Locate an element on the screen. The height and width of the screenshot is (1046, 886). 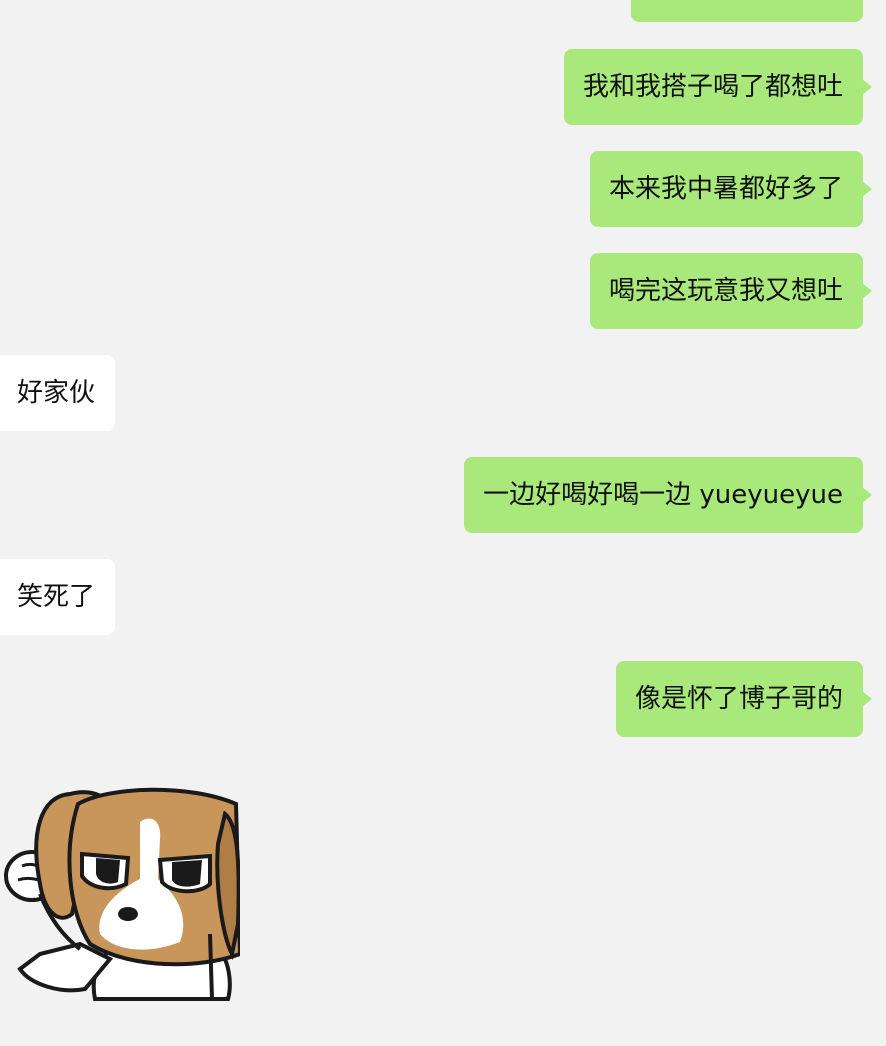
message-text: 我和我搭子喝了都想吐 is located at coordinates (712, 87).